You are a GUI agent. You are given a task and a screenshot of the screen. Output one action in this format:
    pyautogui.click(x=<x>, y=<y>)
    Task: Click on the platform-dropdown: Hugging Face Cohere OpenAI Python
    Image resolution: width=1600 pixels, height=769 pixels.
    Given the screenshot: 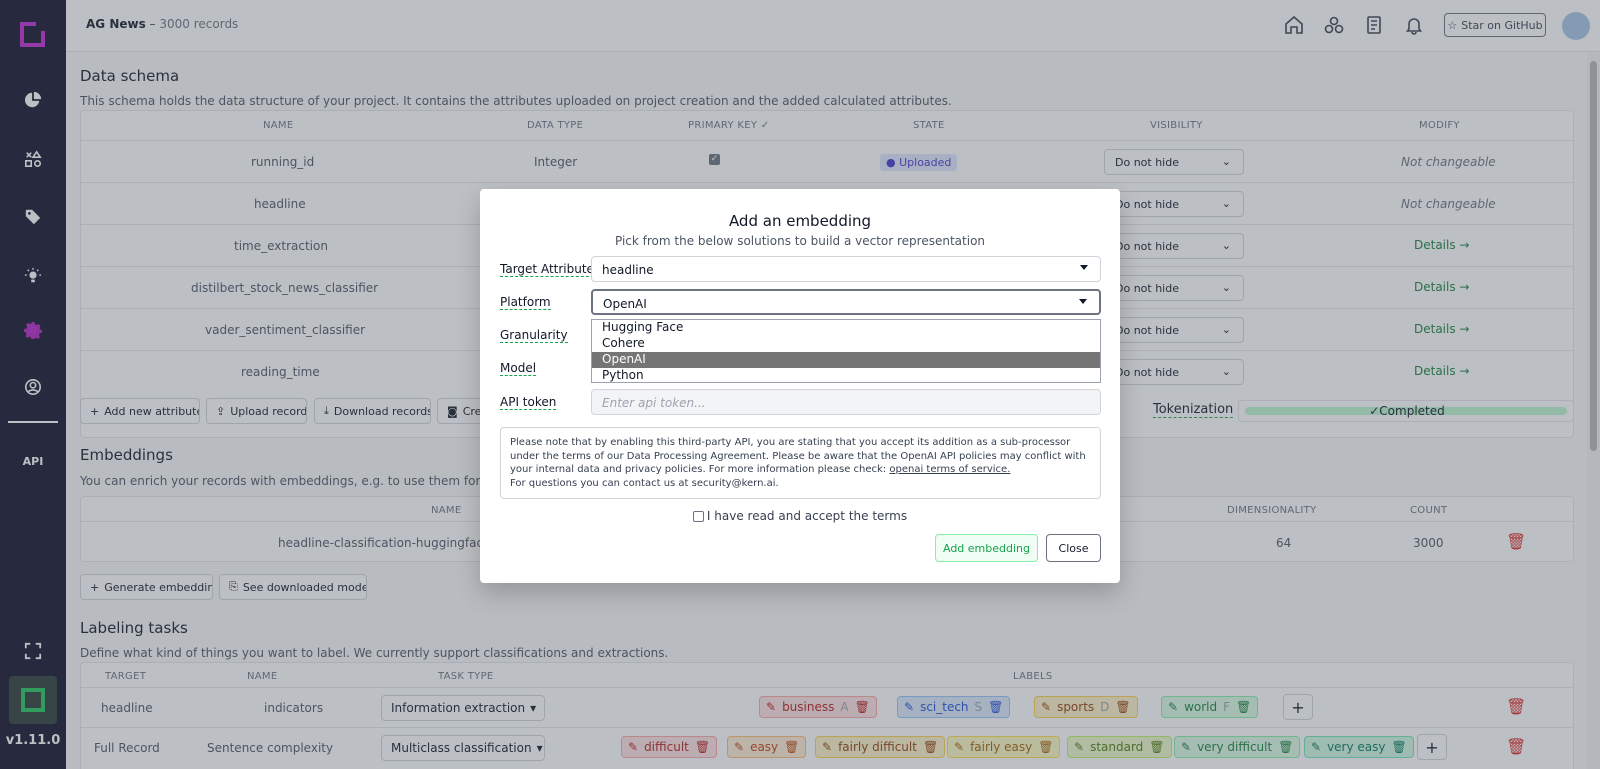 What is the action you would take?
    pyautogui.click(x=846, y=351)
    